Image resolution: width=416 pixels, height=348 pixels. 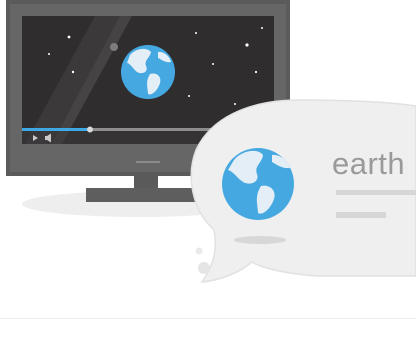 What do you see at coordinates (90, 129) in the screenshot?
I see `progress-knob` at bounding box center [90, 129].